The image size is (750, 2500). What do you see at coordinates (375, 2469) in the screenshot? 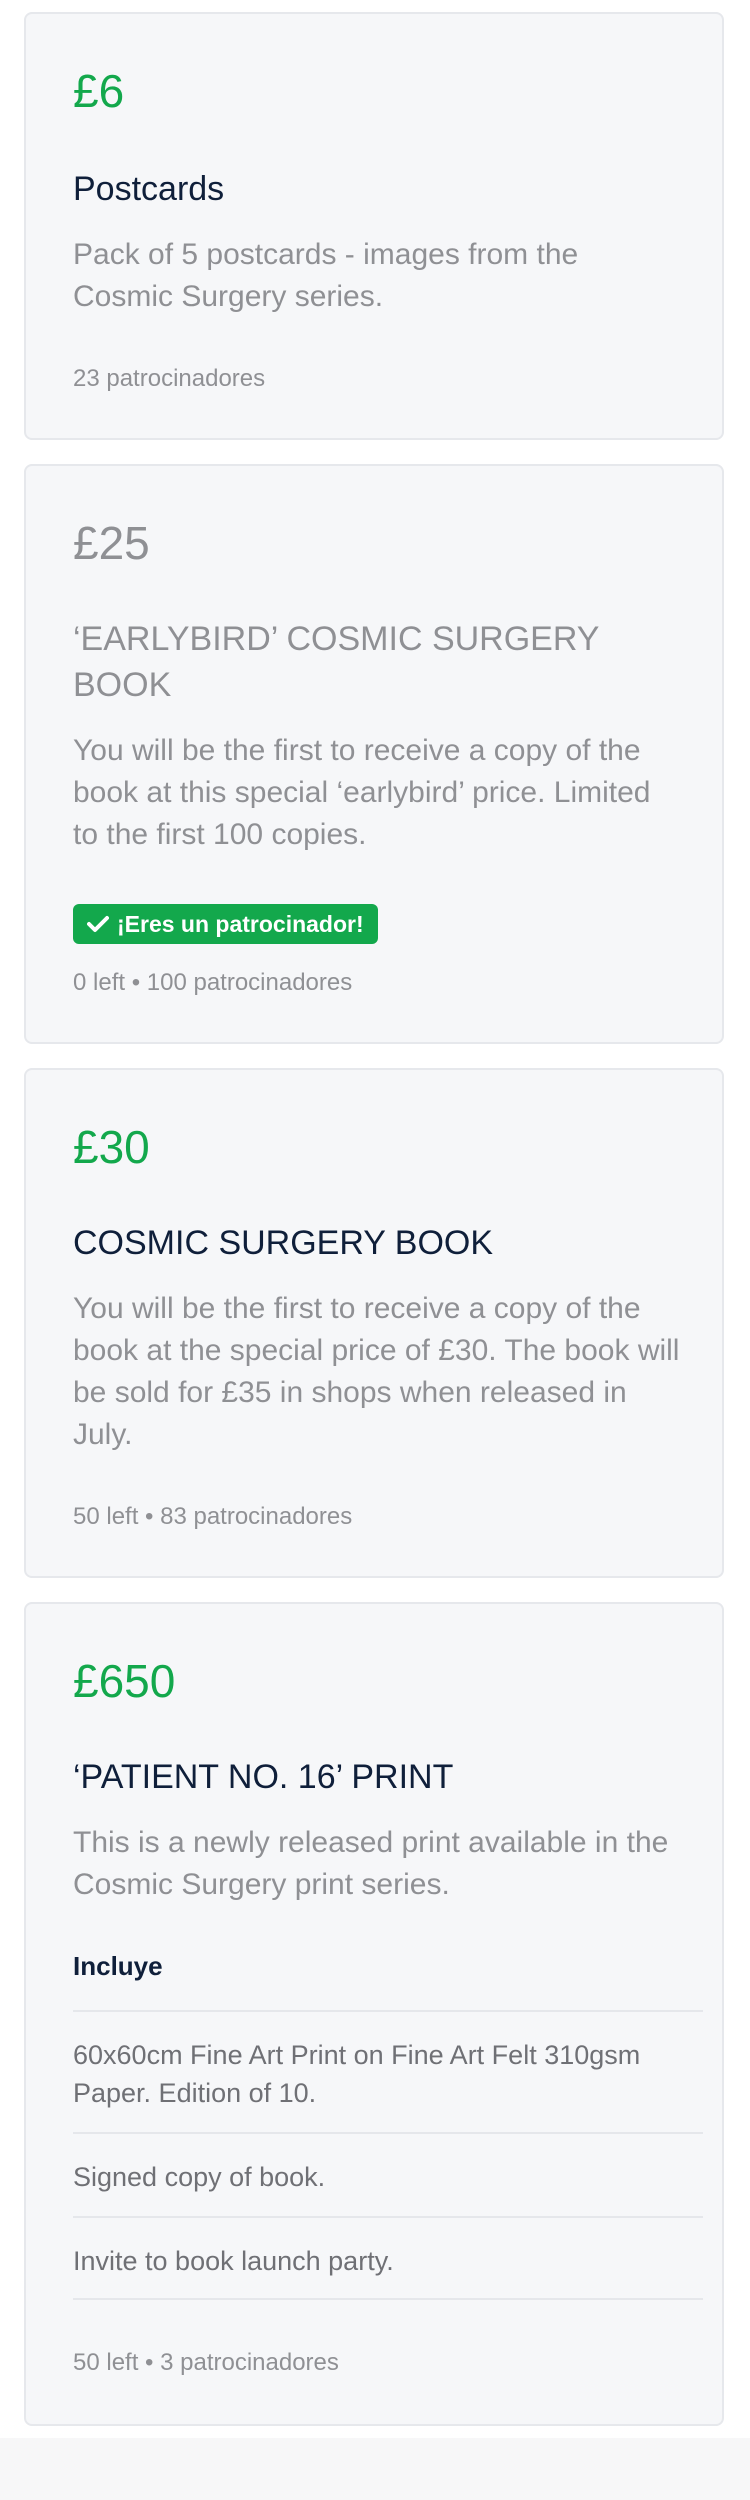
I see `page-footer-background` at bounding box center [375, 2469].